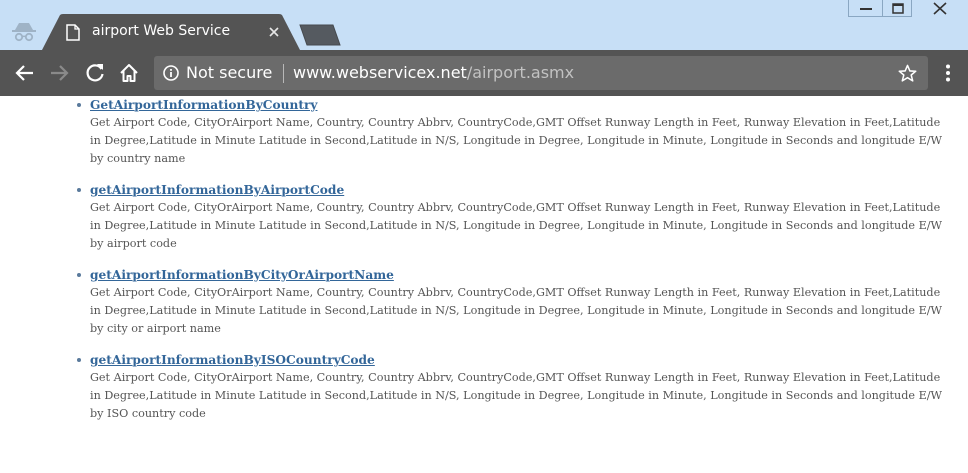  What do you see at coordinates (59, 73) in the screenshot?
I see `forward-icon` at bounding box center [59, 73].